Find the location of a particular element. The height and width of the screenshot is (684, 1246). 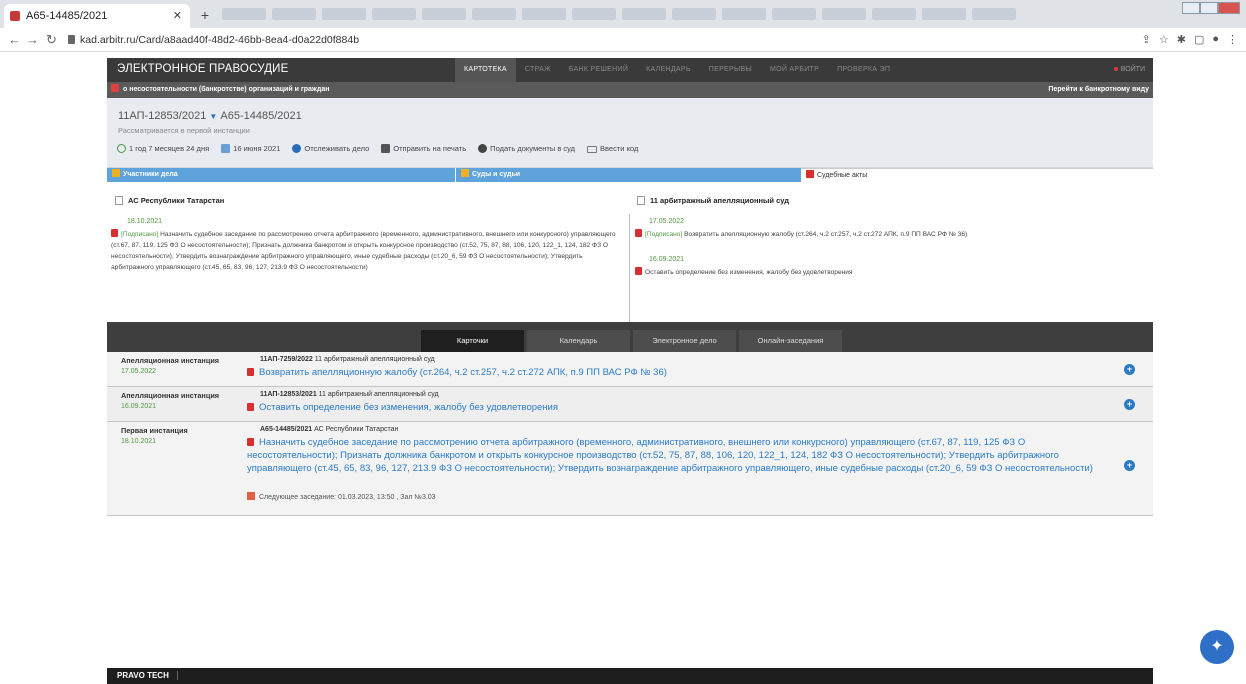

reload-icon: ↻ is located at coordinates (51, 40).